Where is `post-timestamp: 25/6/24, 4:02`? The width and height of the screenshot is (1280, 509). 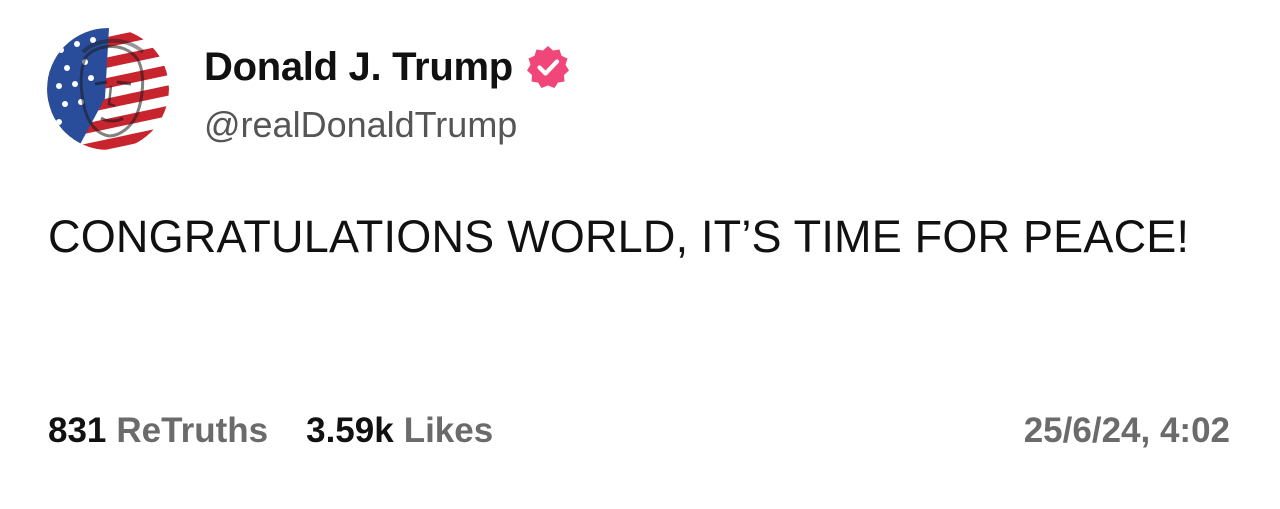
post-timestamp: 25/6/24, 4:02 is located at coordinates (1127, 431).